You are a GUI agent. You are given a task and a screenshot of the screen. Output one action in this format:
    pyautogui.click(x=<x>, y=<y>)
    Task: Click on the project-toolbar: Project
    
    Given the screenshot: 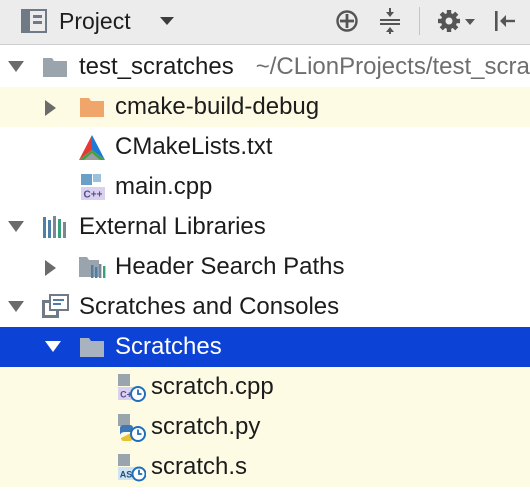 What is the action you would take?
    pyautogui.click(x=265, y=22)
    